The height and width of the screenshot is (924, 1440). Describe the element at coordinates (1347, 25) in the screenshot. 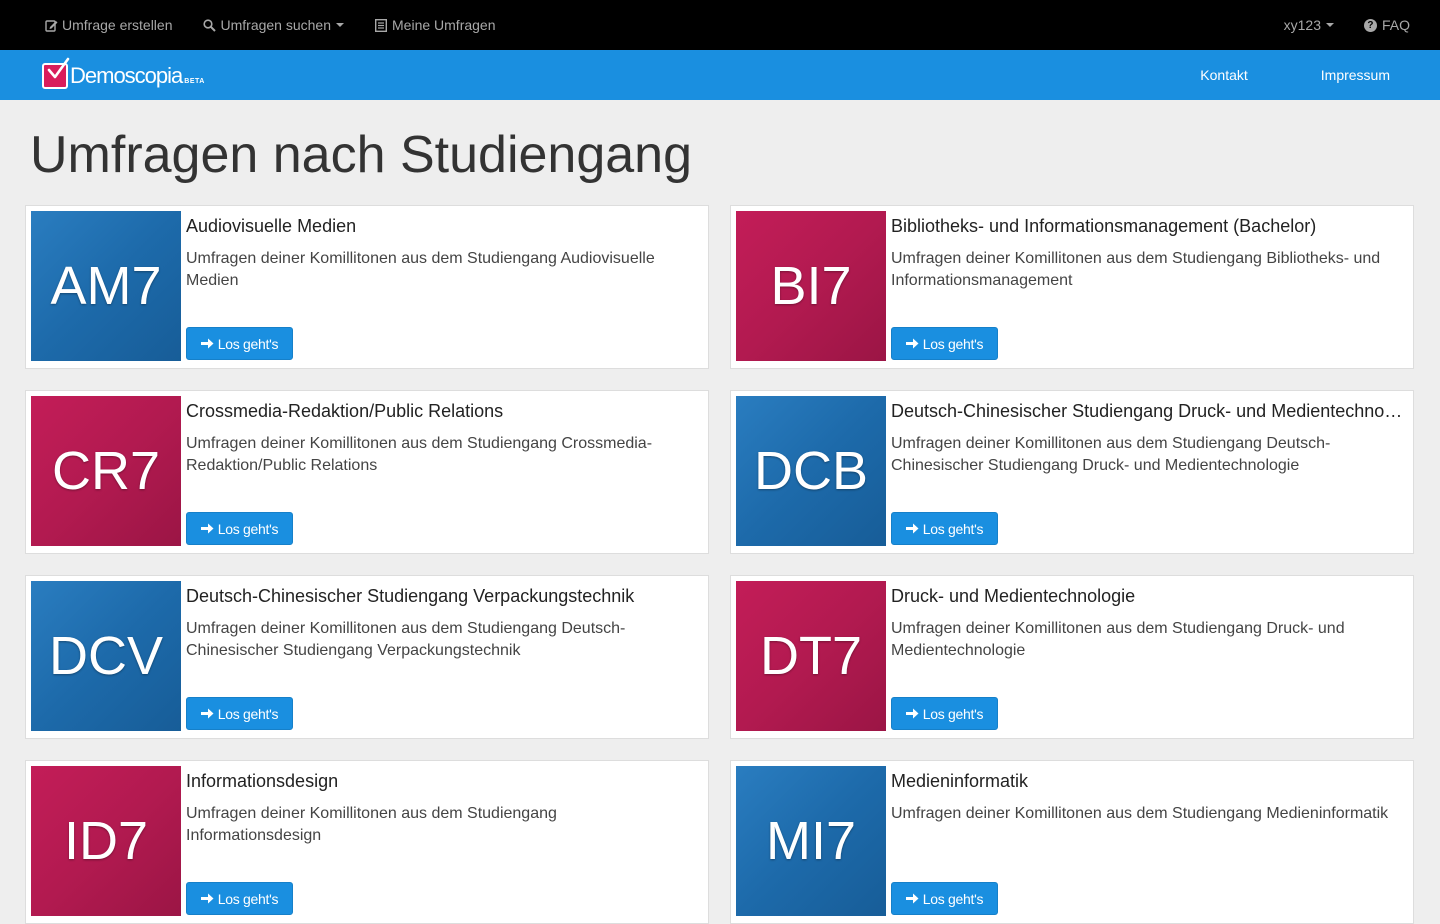

I see `top-nav-right: xy123 ? FAQ` at that location.